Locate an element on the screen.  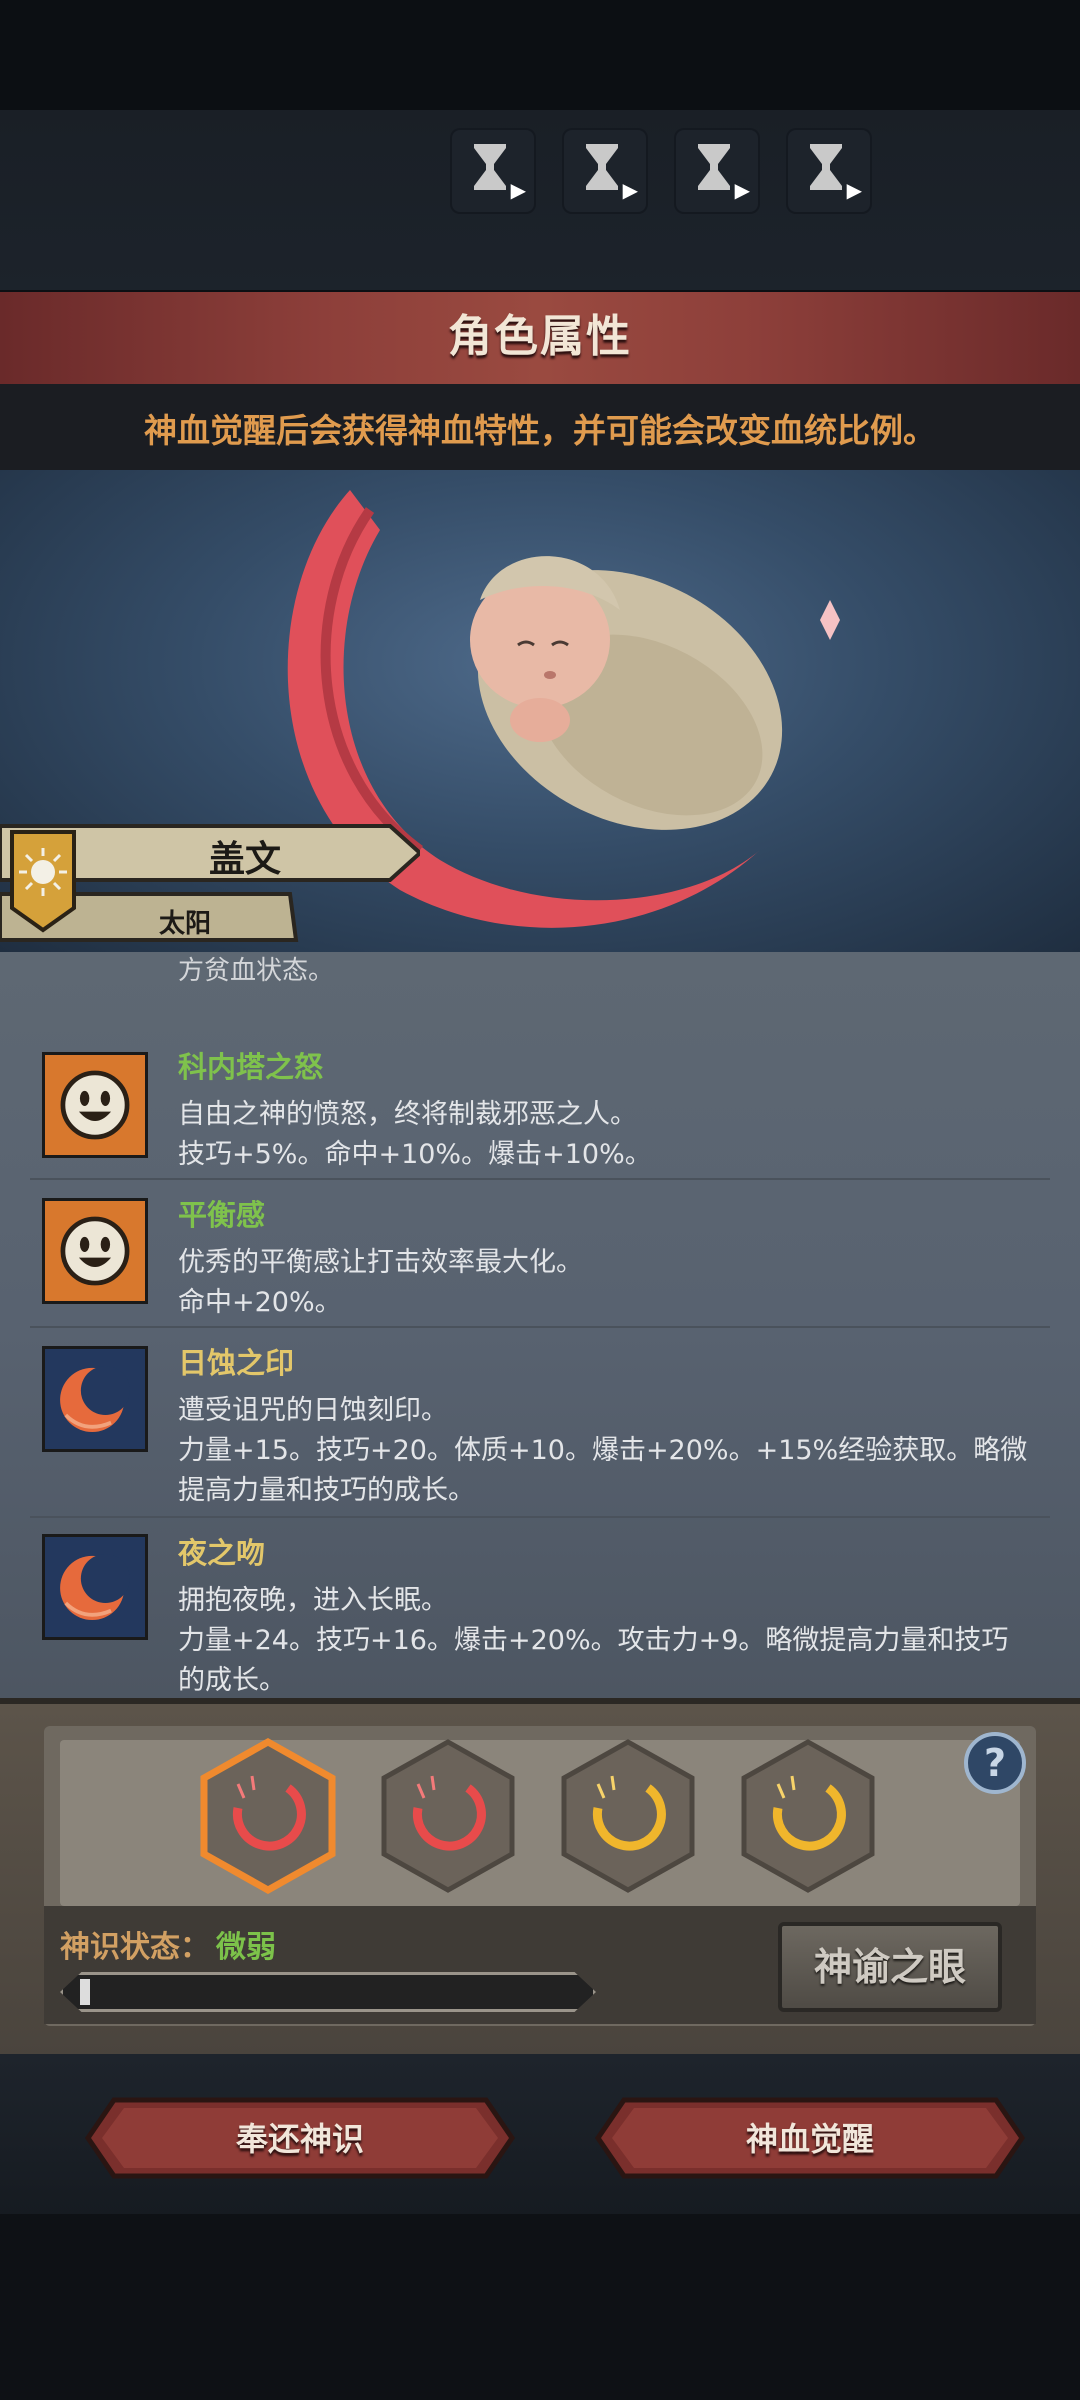
trait-description: 优秀的平衡感让打击效率最大化。 is located at coordinates (380, 1262).